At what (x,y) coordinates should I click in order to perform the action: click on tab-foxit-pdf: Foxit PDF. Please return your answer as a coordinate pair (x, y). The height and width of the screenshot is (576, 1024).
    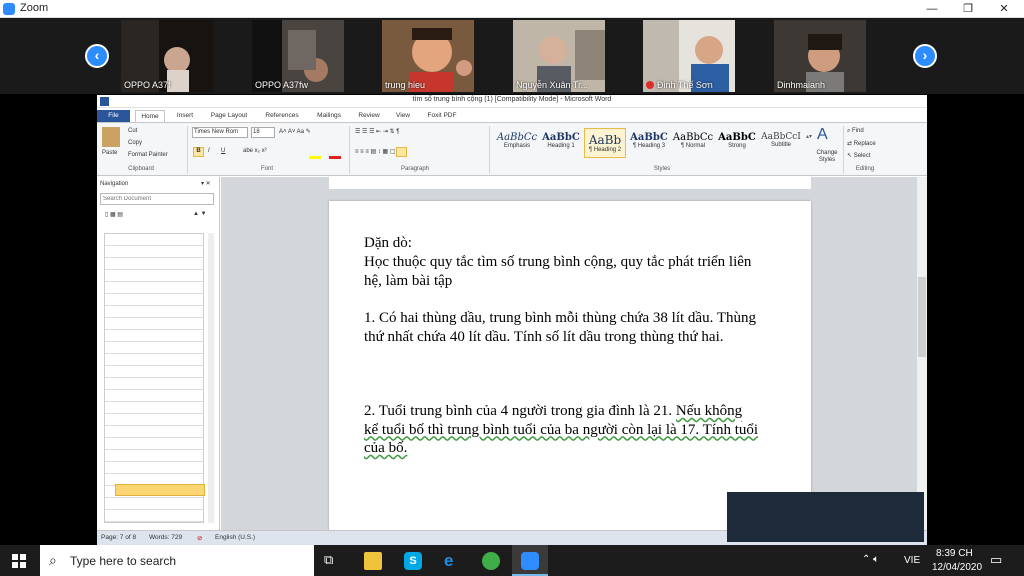
    Looking at the image, I should click on (442, 116).